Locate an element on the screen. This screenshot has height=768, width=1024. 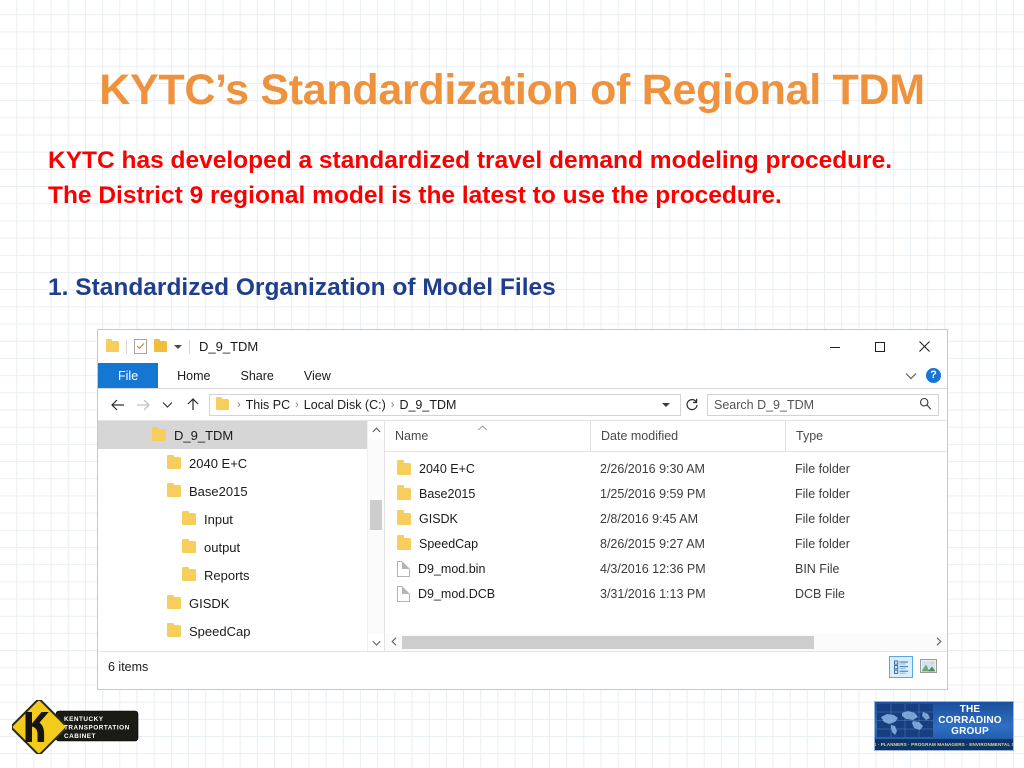
recent-locations-chevron-icon is located at coordinates (167, 404).